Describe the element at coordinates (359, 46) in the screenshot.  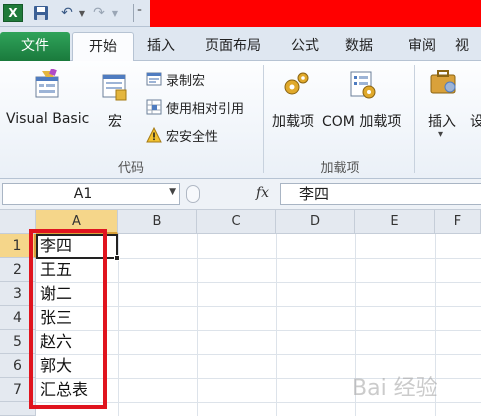
I see `tab-data: 数据` at that location.